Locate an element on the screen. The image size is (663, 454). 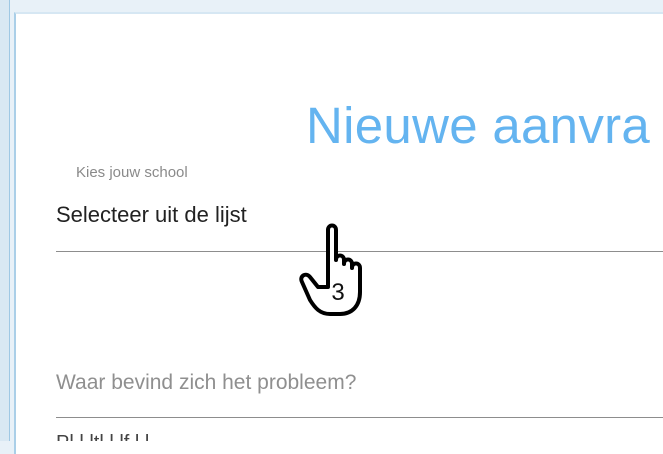
step-number: 3 is located at coordinates (337, 292).